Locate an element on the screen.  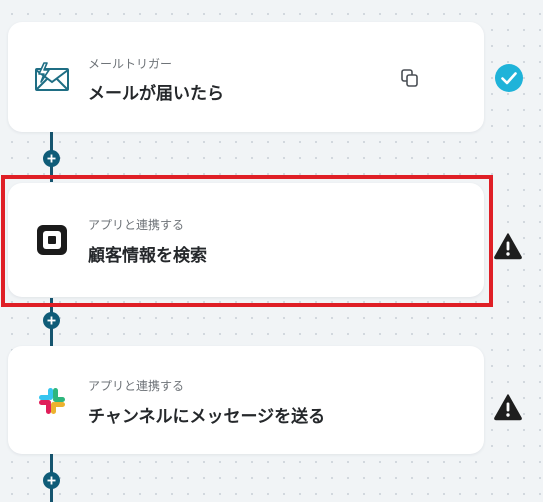
step-type-label: メールトリガー is located at coordinates (130, 64).